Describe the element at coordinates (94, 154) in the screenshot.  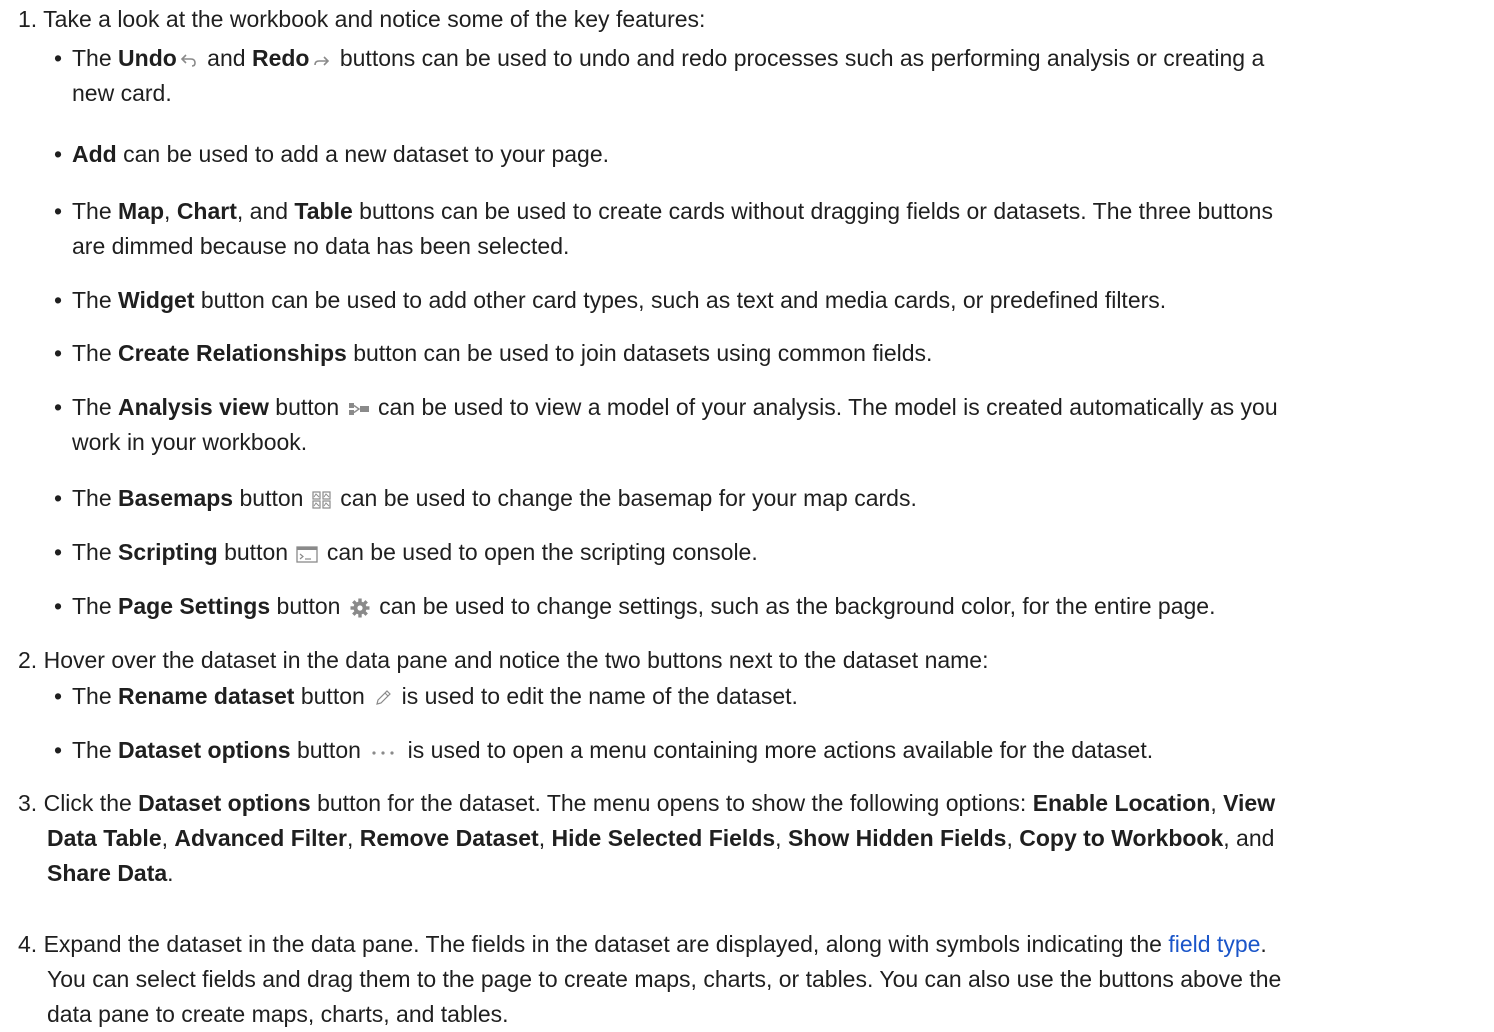
I see `add-label: Add` at that location.